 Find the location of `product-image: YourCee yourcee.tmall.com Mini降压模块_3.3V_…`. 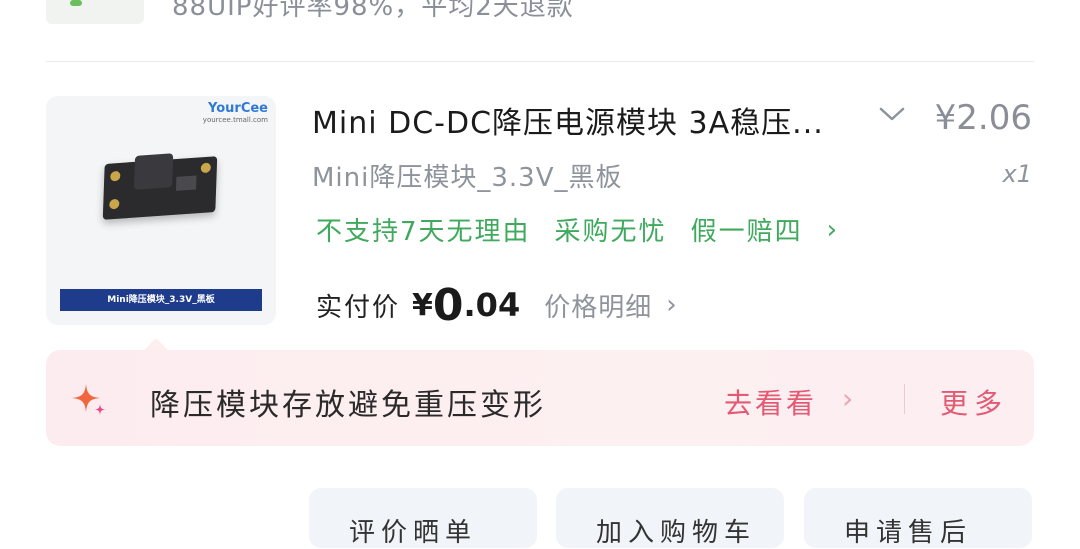

product-image: YourCee yourcee.tmall.com Mini降压模块_3.3V_… is located at coordinates (161, 210).